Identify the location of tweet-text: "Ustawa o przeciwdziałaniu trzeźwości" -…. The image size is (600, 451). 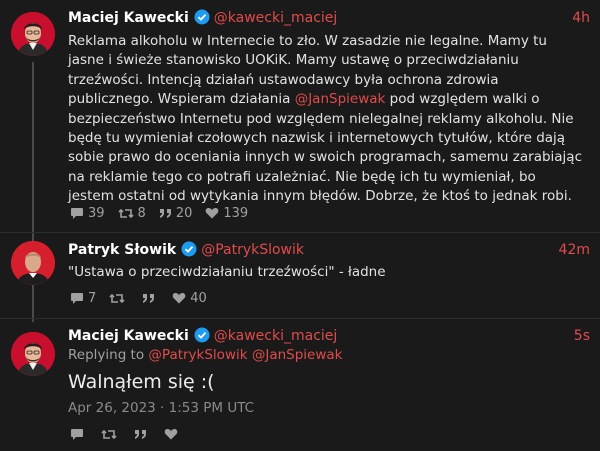
(227, 272).